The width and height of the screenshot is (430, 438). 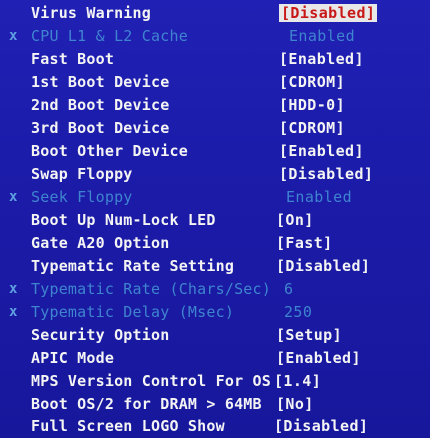 I want to click on setting-row-typematic-rate-setting: Typematic Rate Setting [Disabled], so click(x=215, y=267).